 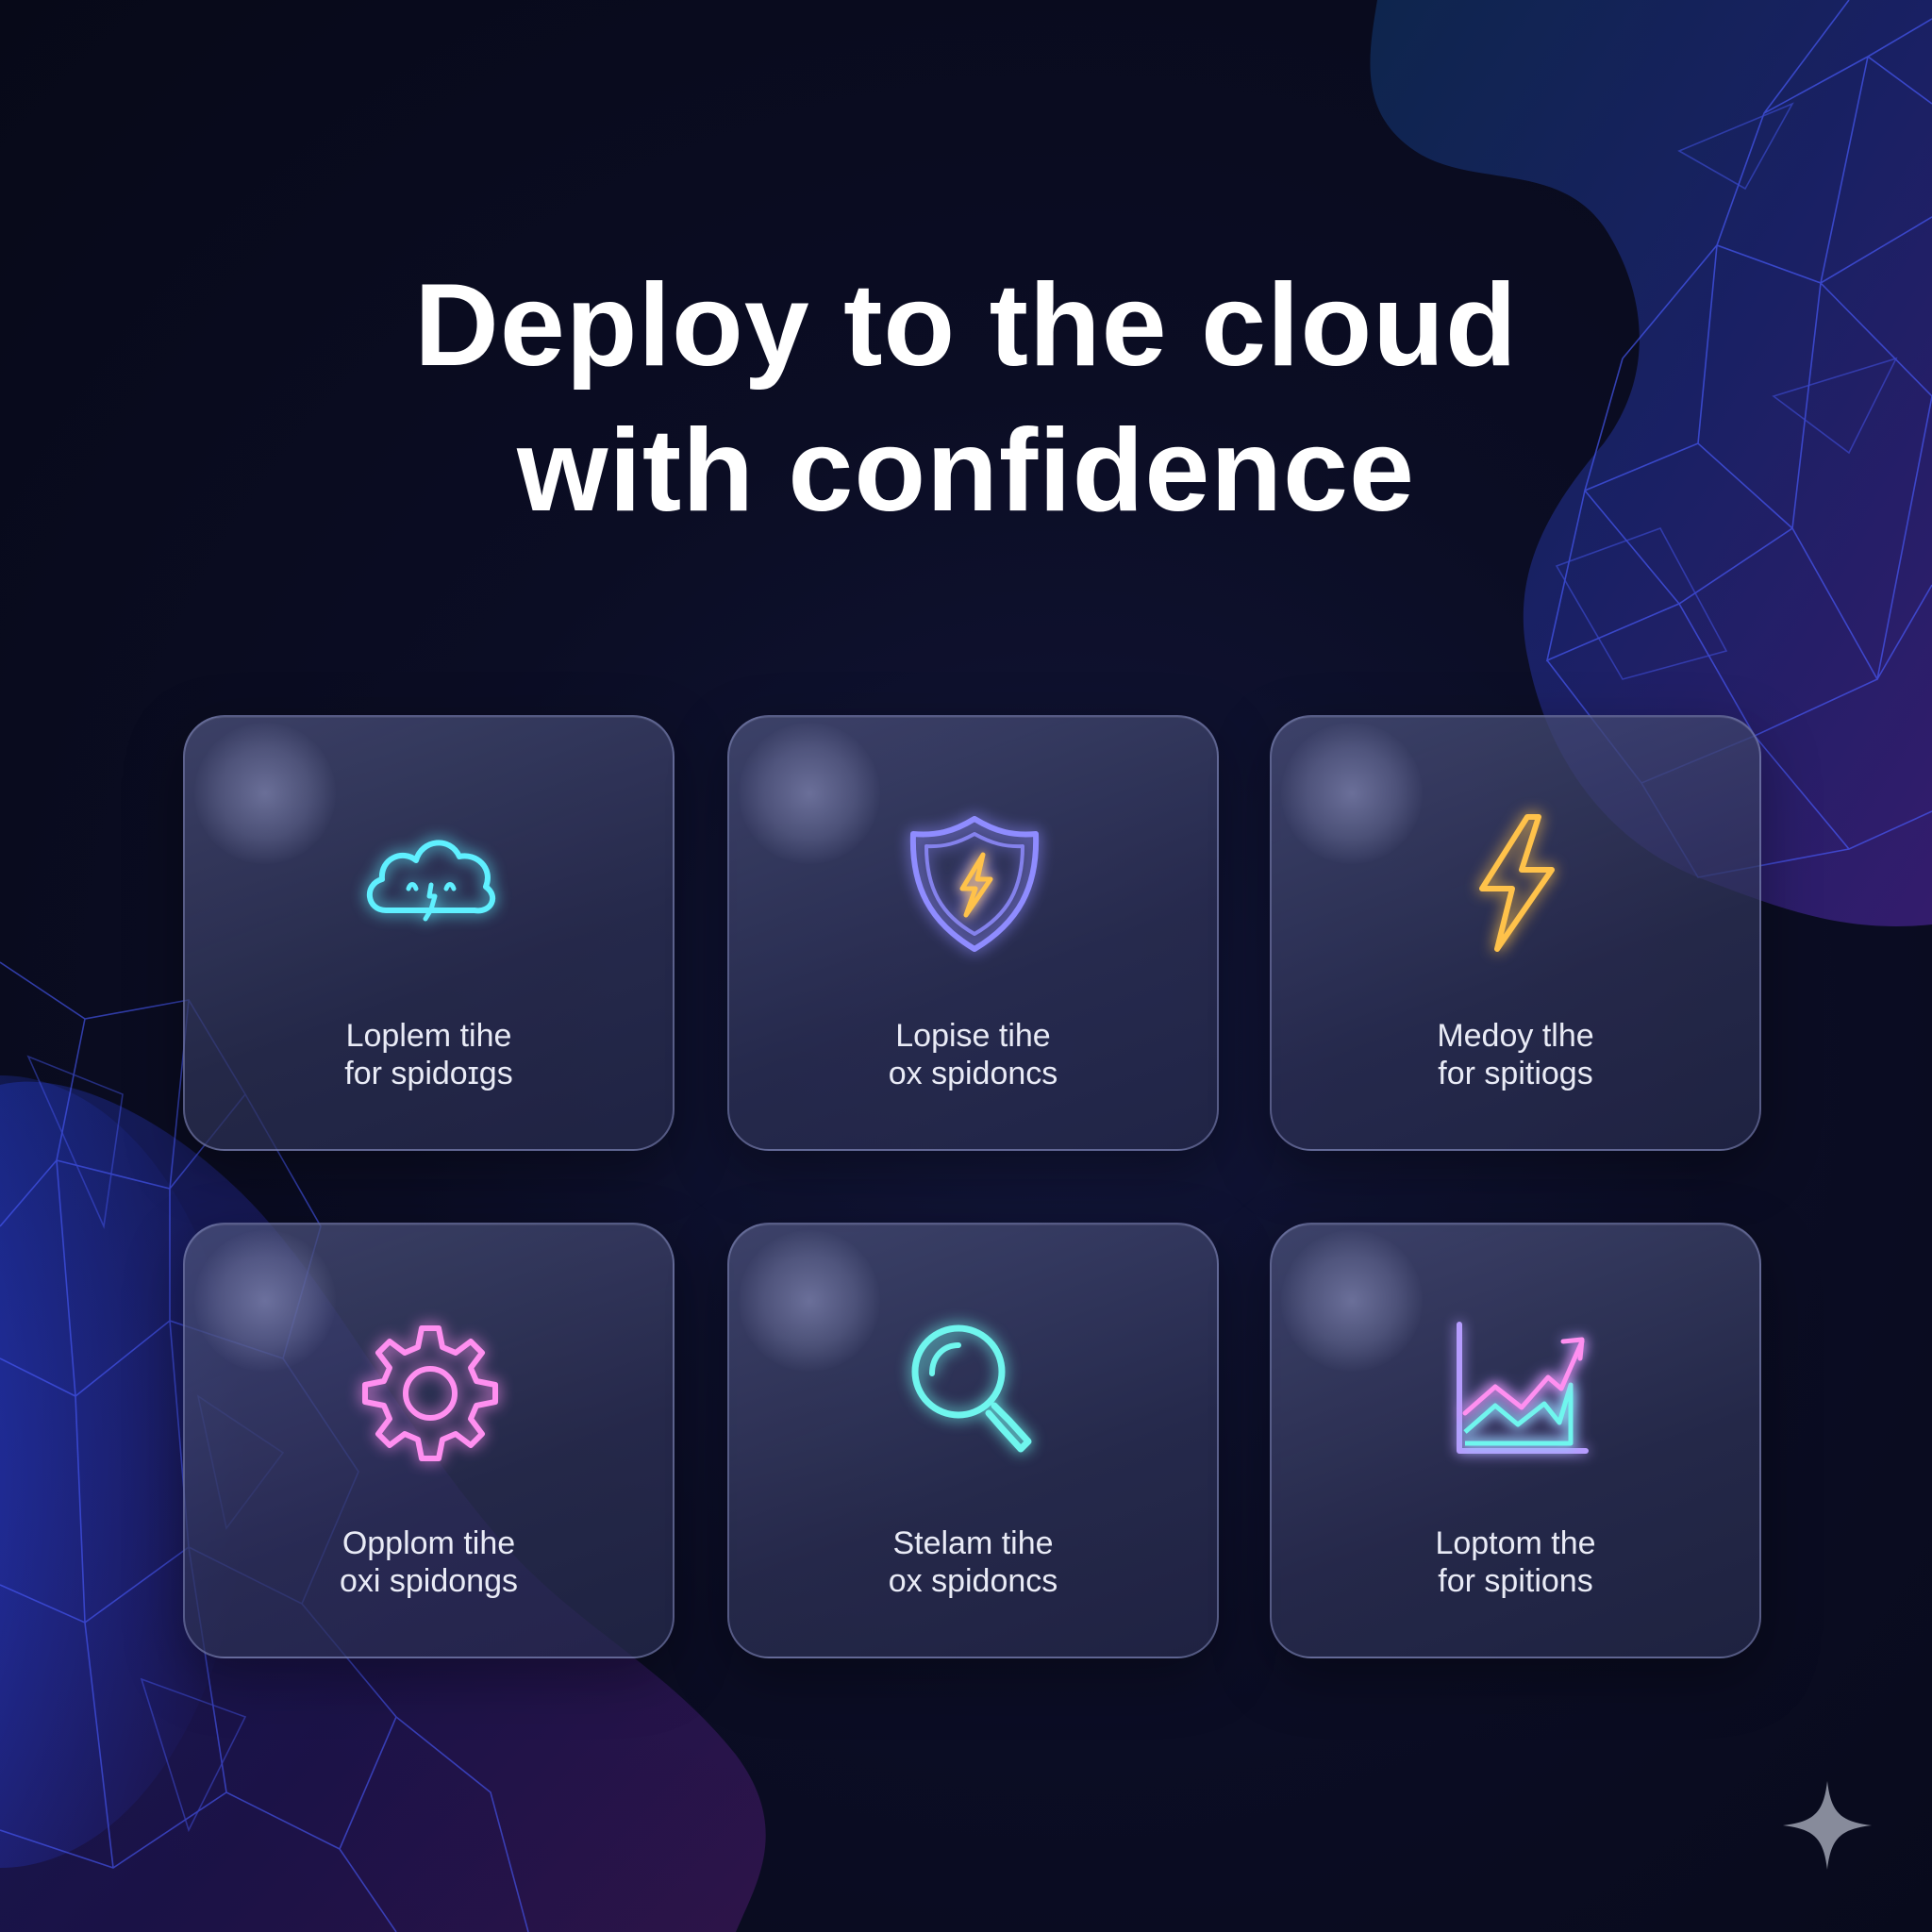 I want to click on feature-card-magnifier: Stelam tihe ox spidoncs, so click(x=973, y=1441).